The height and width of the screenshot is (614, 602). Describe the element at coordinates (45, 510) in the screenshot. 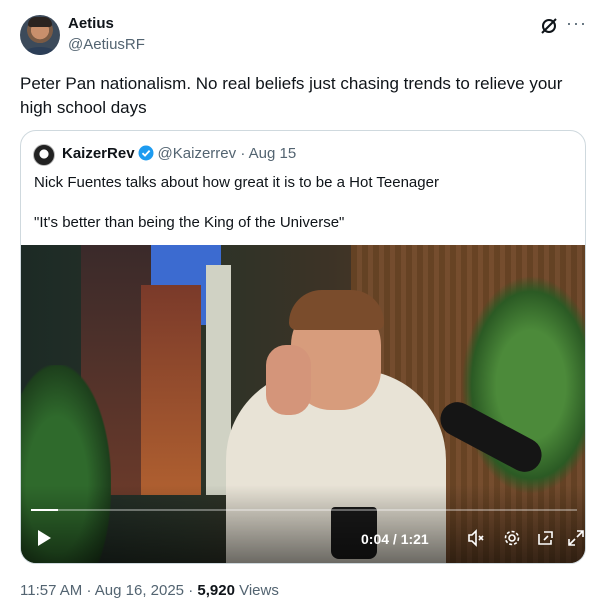

I see `video-progress-fill` at that location.